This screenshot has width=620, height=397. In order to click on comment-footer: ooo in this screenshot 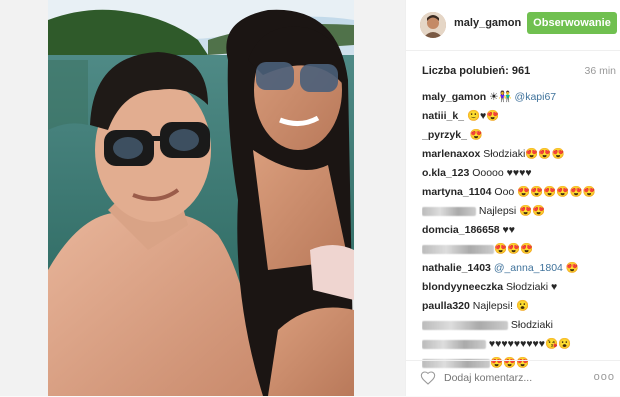, I will do `click(513, 378)`.